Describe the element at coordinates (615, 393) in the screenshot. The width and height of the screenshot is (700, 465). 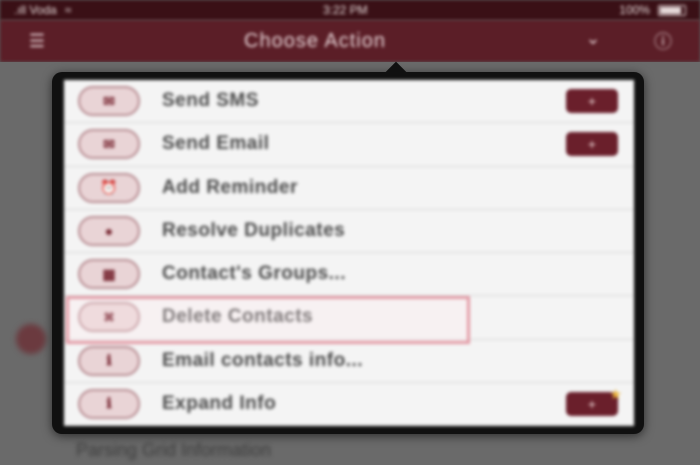
I see `star-icon: ★` at that location.